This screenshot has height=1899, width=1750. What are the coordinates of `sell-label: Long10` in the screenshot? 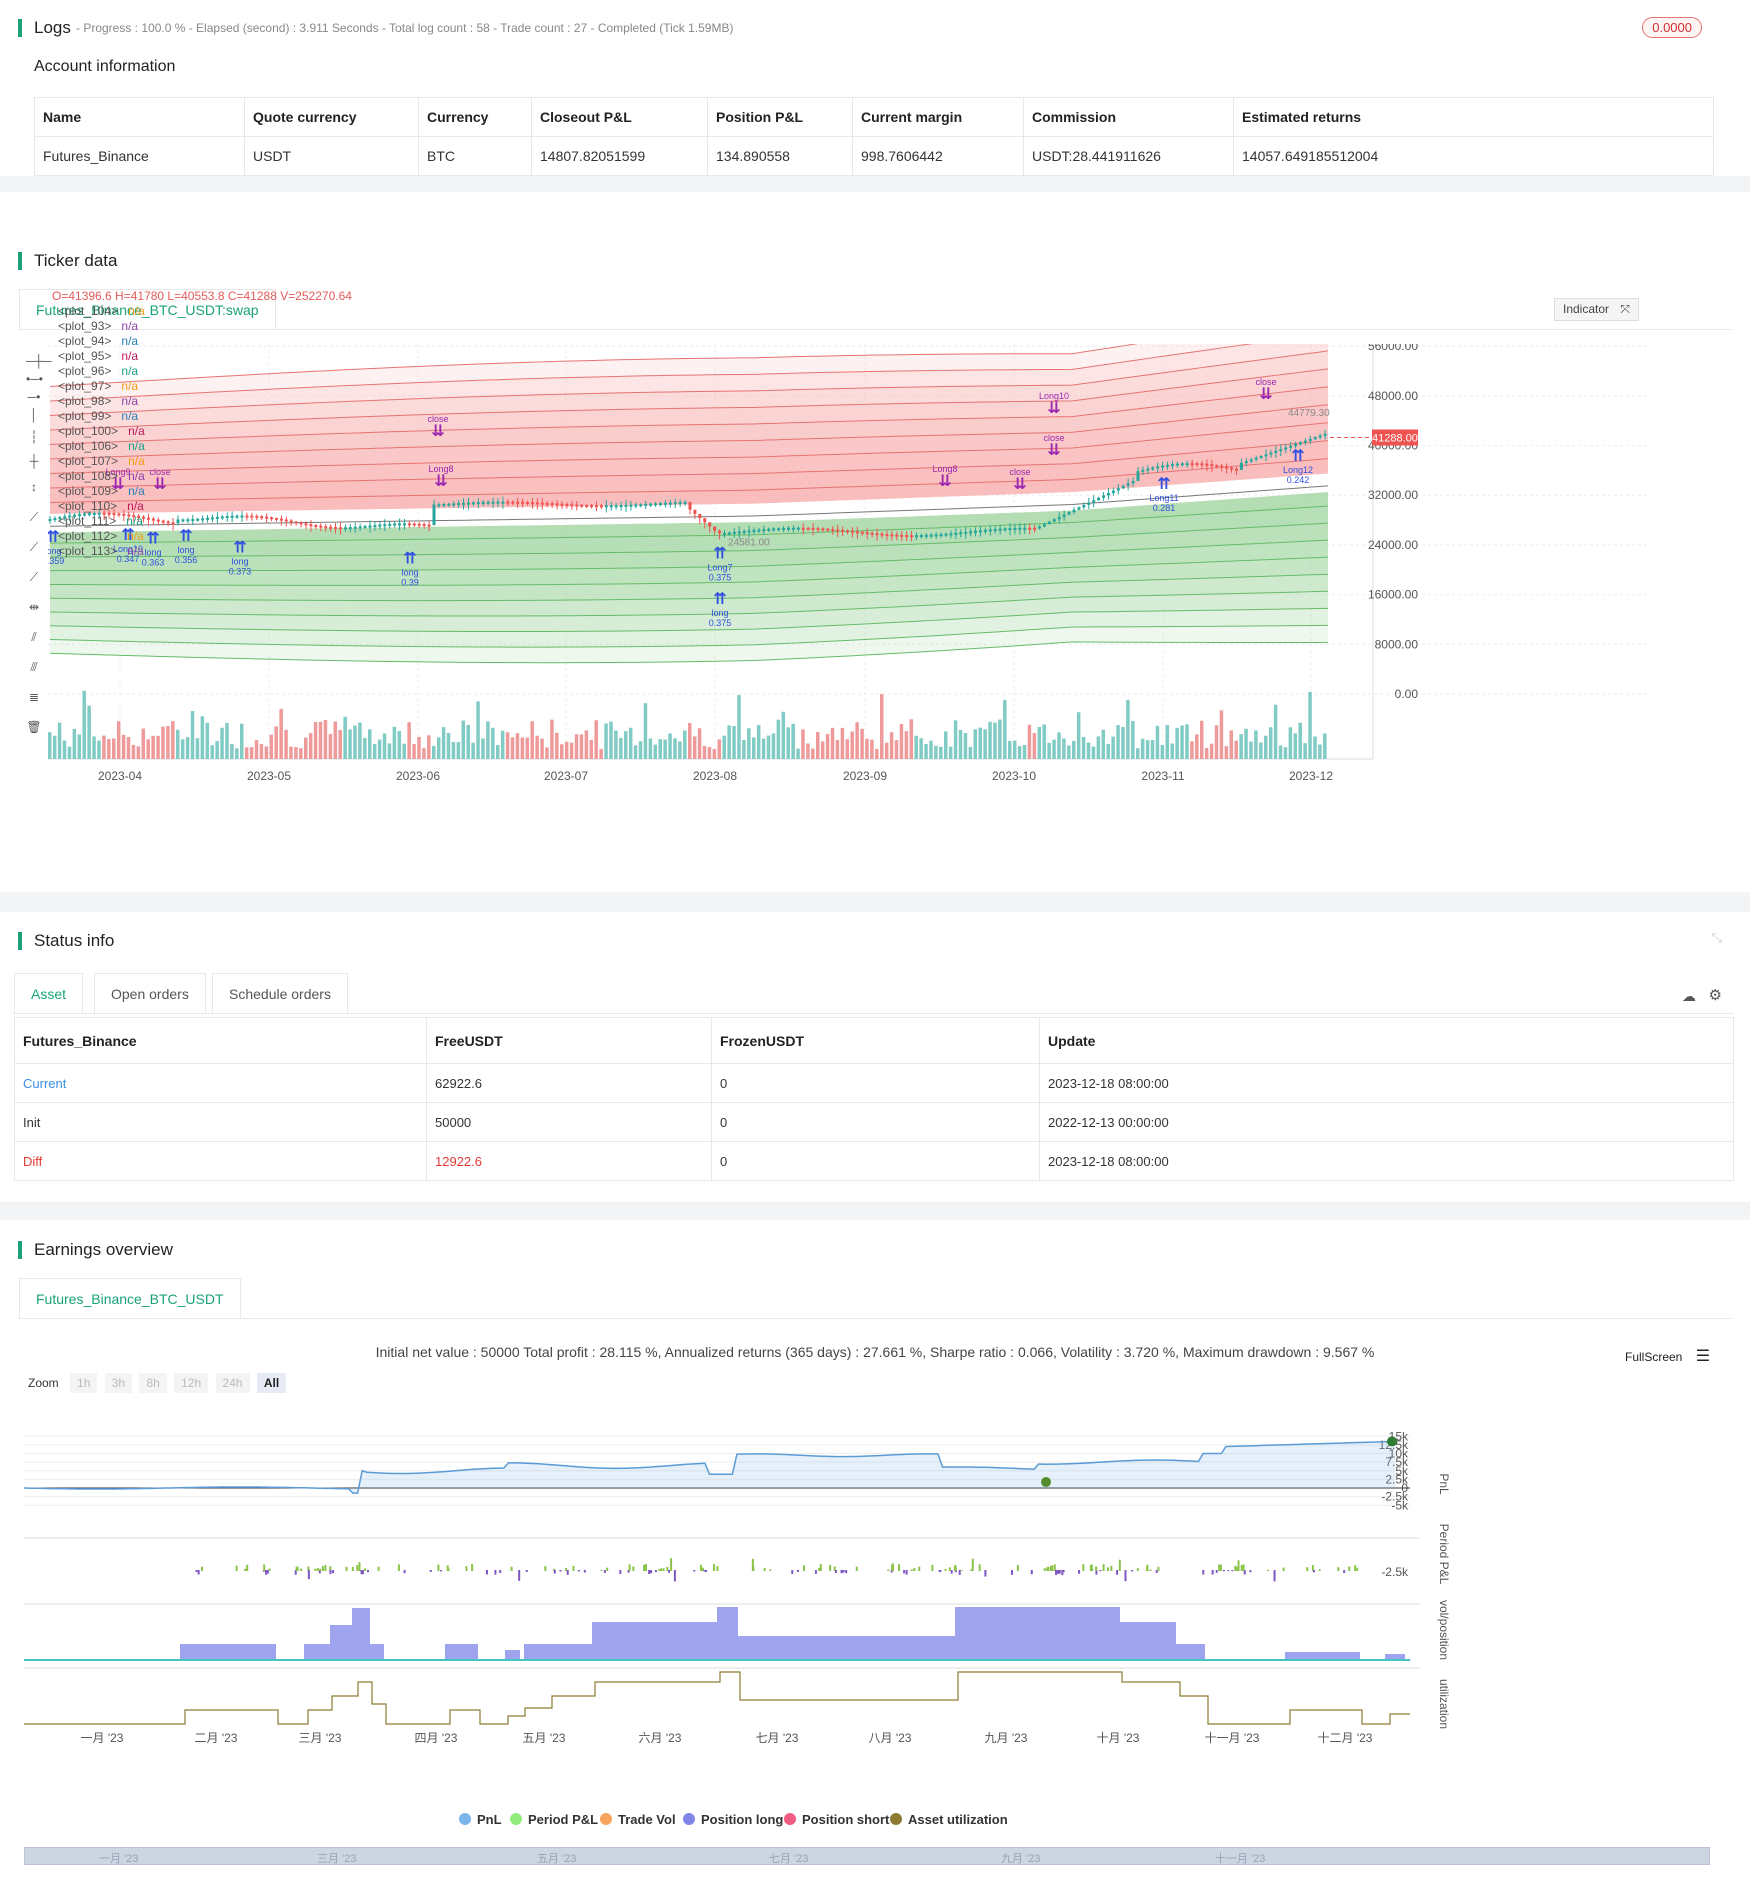 It's located at (1054, 396).